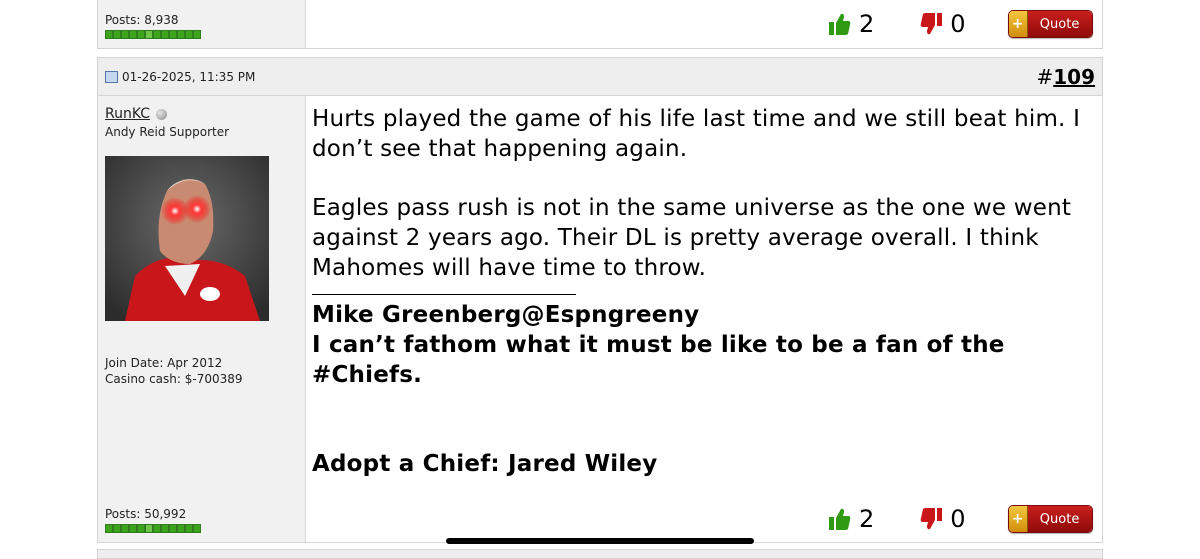 Image resolution: width=1200 pixels, height=559 pixels. I want to click on previous-post-actions: 2 0 + Quote, so click(961, 24).